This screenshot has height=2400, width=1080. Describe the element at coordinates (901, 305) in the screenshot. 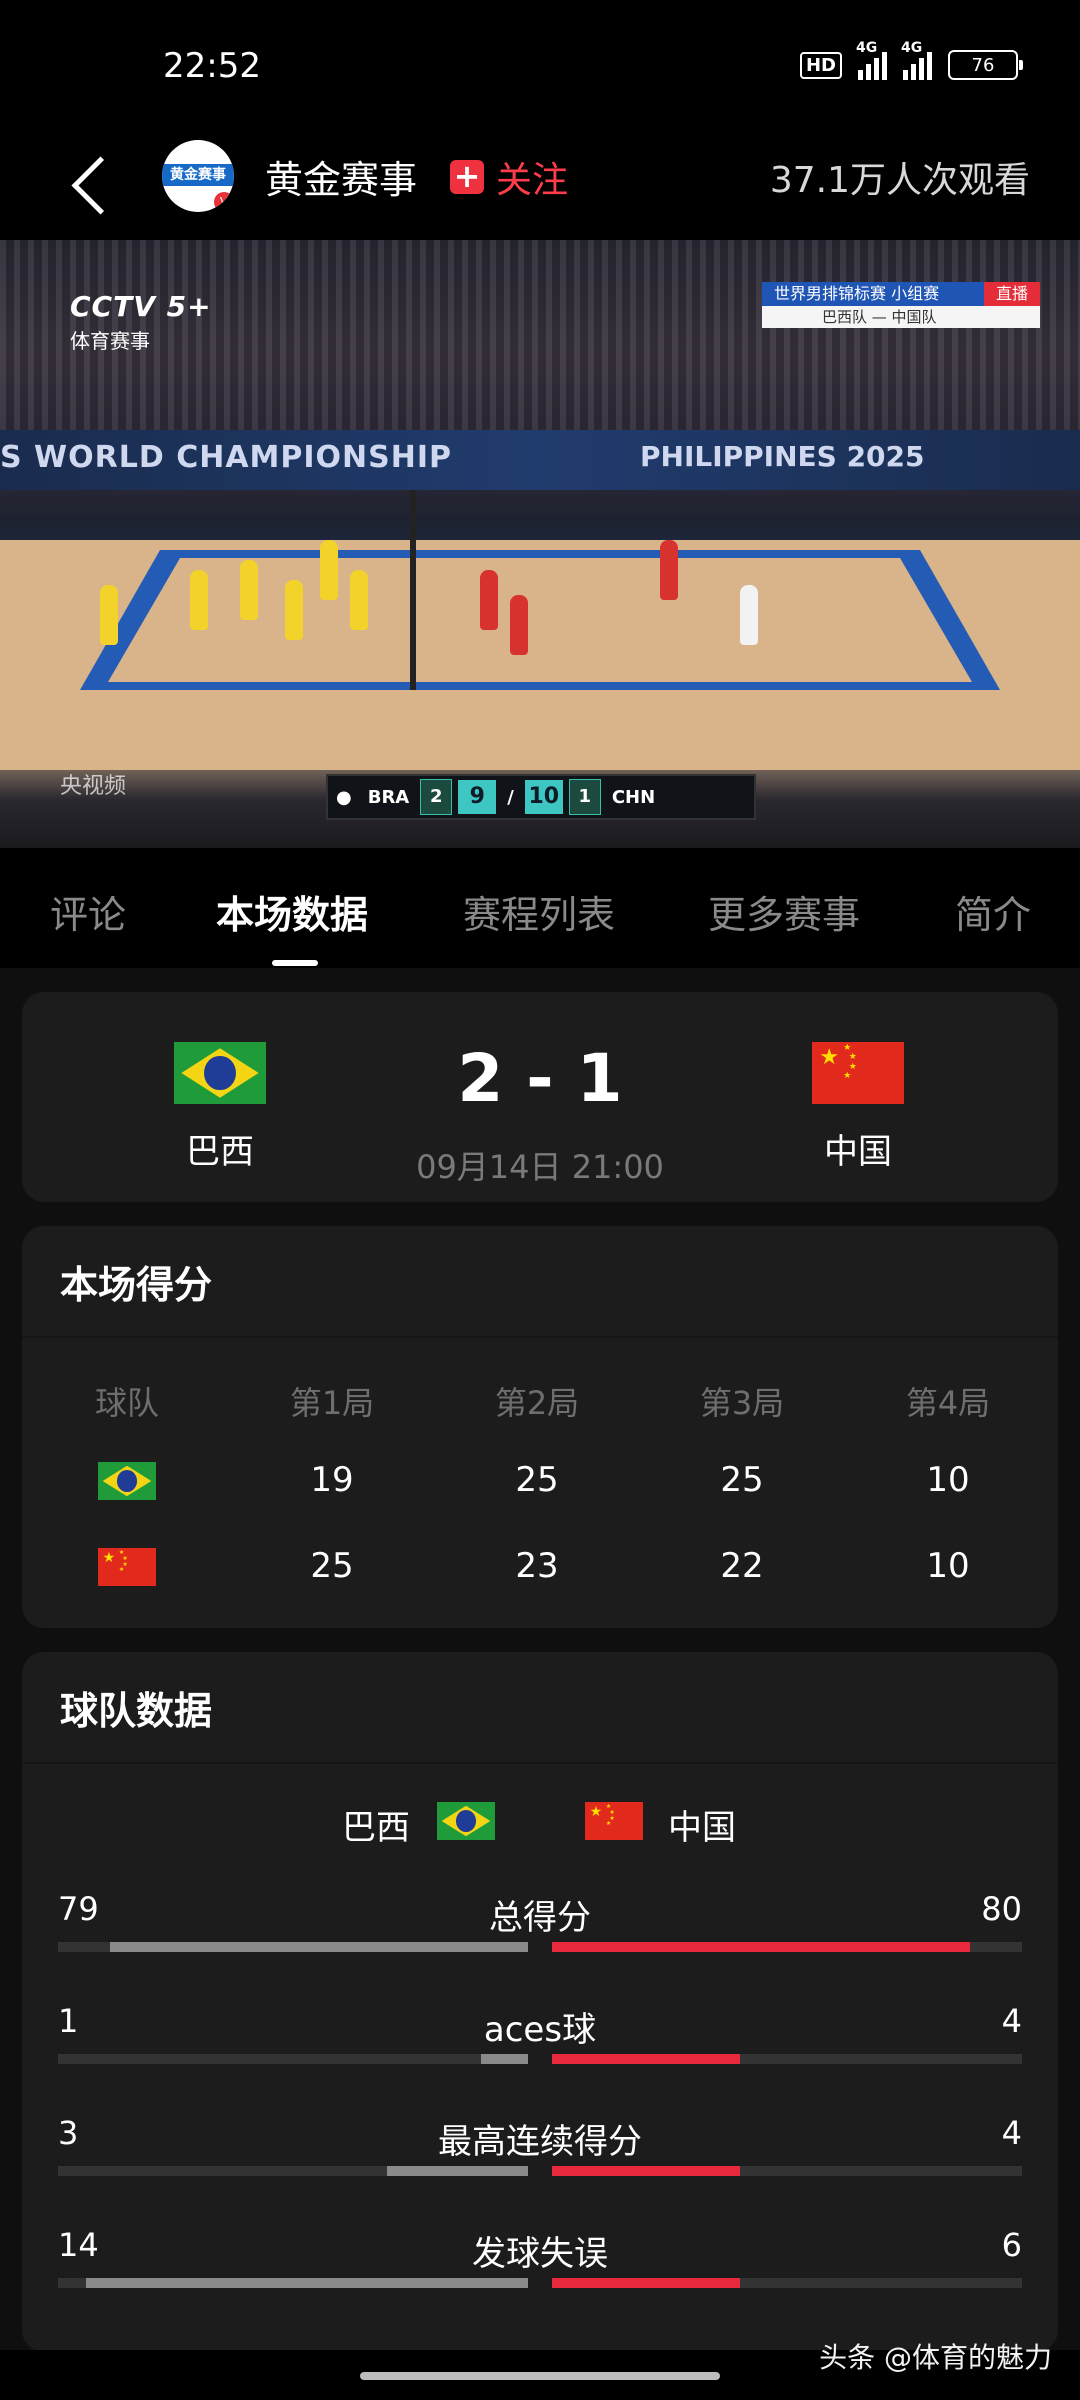

I see `live-caption: 世界男排锦标赛 小组赛 直播 巴西队 — 中国队` at that location.